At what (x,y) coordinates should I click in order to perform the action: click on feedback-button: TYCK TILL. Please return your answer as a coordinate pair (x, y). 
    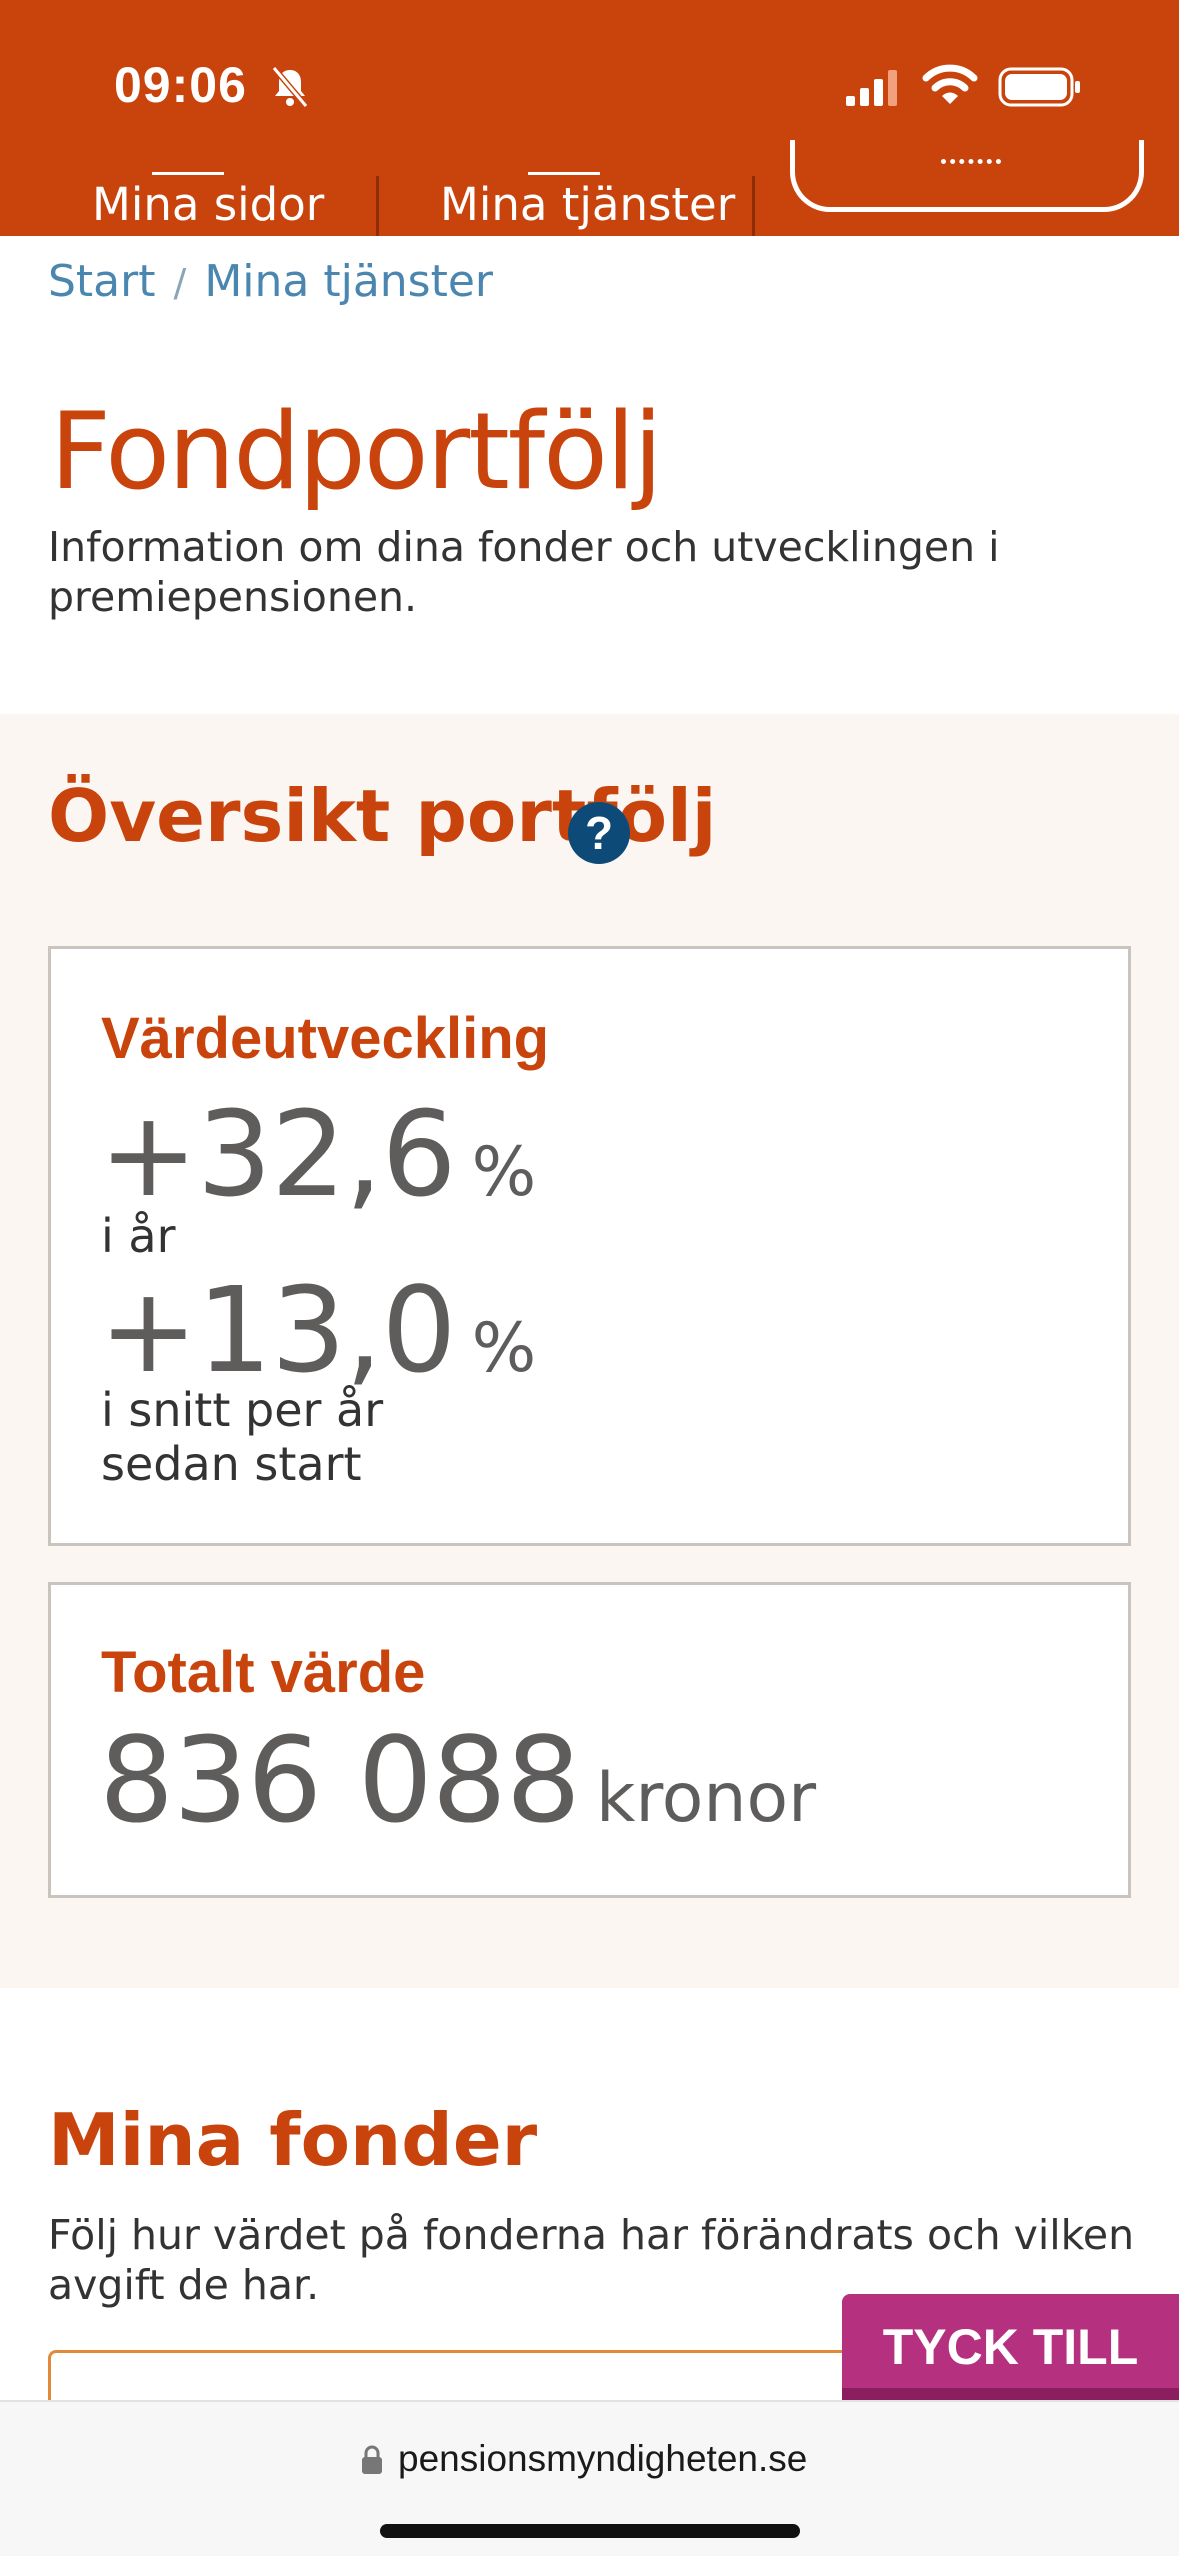
    Looking at the image, I should click on (1010, 2347).